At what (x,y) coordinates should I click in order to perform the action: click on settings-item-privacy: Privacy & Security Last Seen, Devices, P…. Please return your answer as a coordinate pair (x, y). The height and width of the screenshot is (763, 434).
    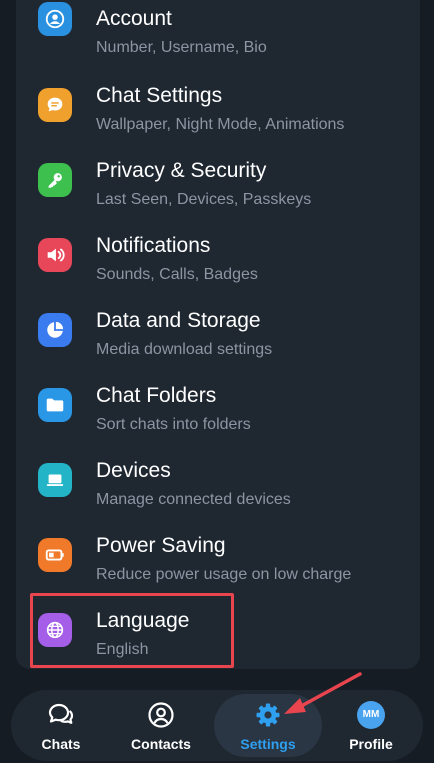
    Looking at the image, I should click on (218, 179).